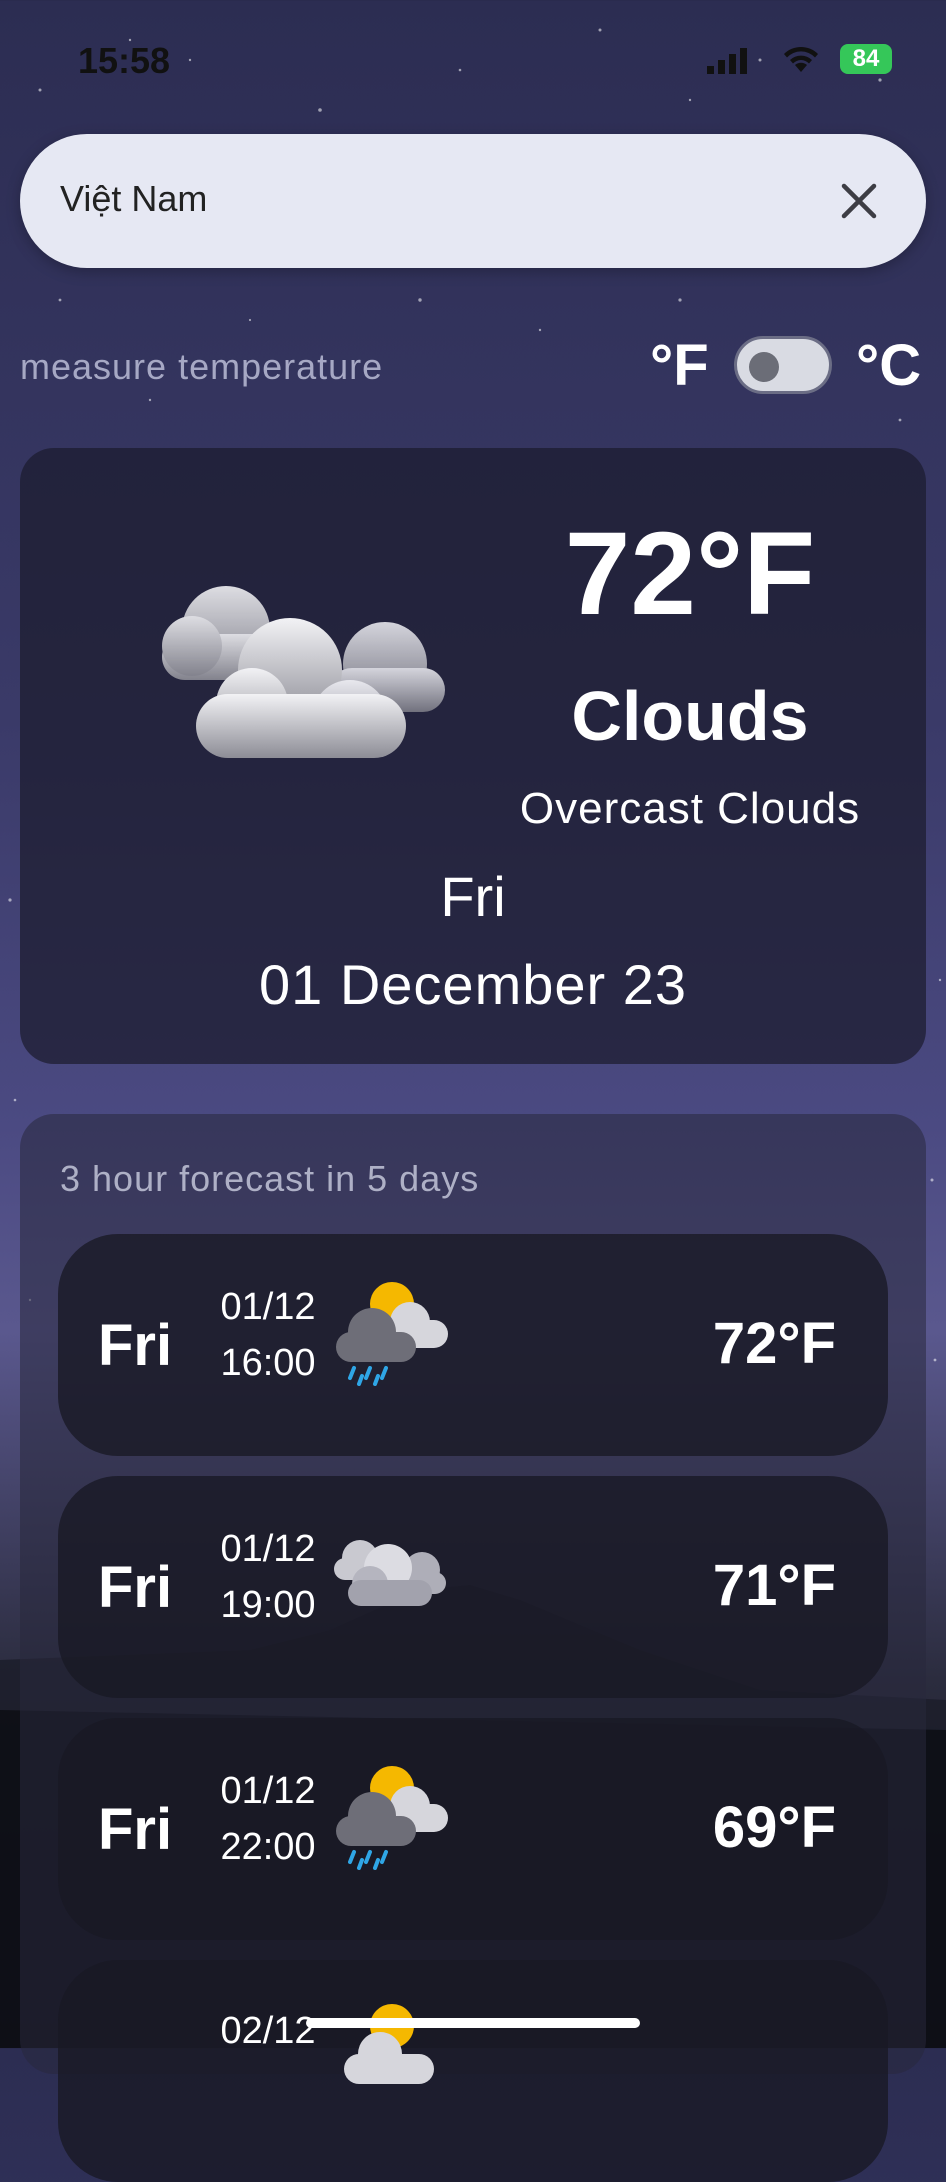  I want to click on status-time: 15:58, so click(124, 60).